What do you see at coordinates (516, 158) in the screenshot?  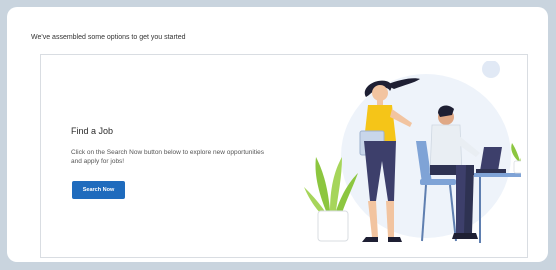 I see `desk-plant-icon` at bounding box center [516, 158].